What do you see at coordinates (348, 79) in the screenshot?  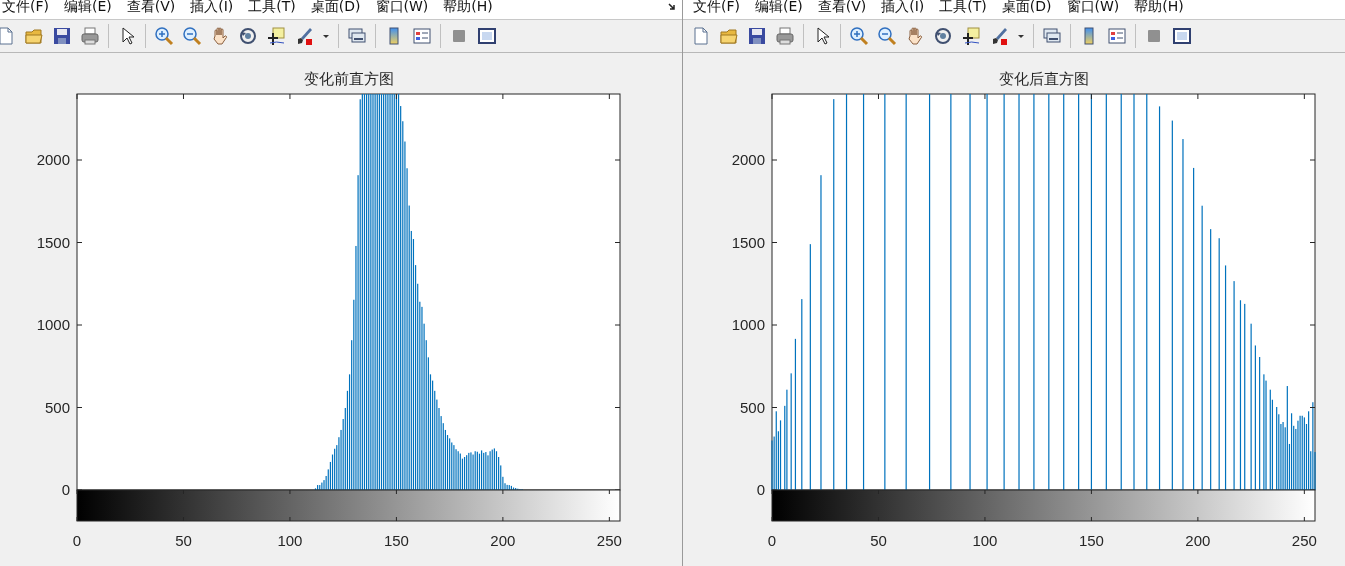 I see `chart-title: 变化前直方图` at bounding box center [348, 79].